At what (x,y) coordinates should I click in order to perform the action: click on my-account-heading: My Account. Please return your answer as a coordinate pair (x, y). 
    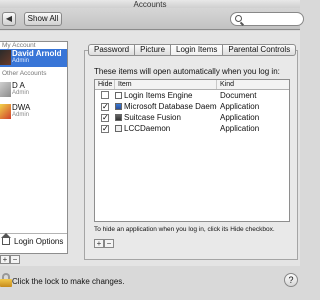
    Looking at the image, I should click on (19, 45).